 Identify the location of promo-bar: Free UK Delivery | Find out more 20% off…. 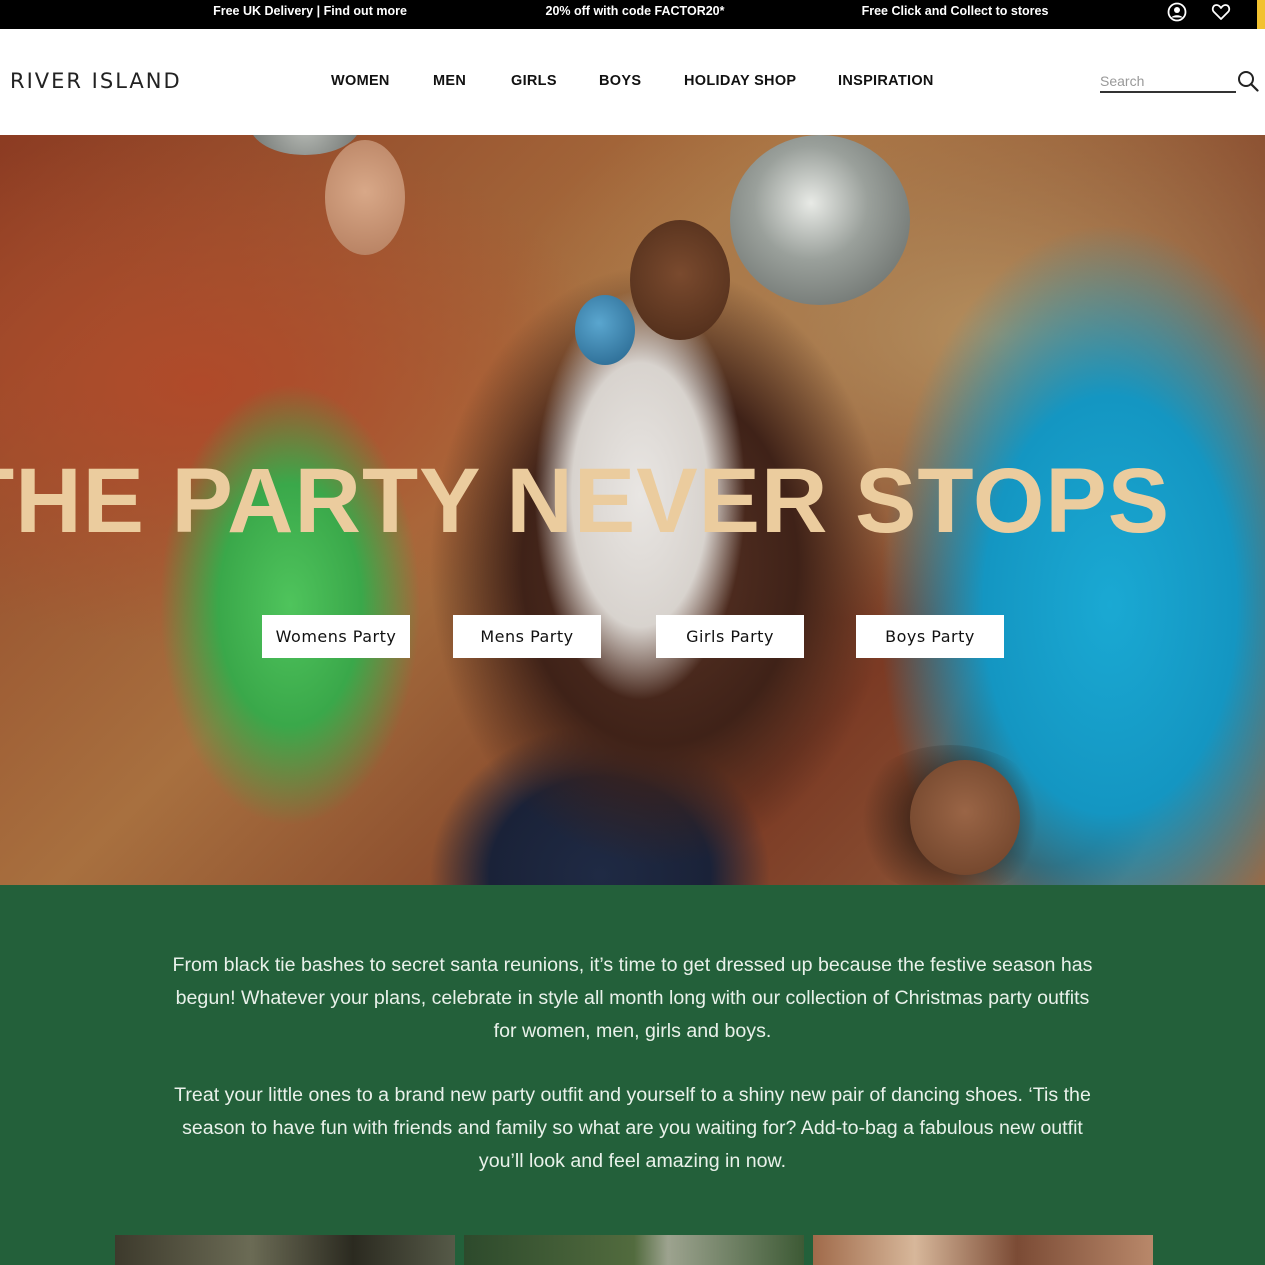
(632, 14).